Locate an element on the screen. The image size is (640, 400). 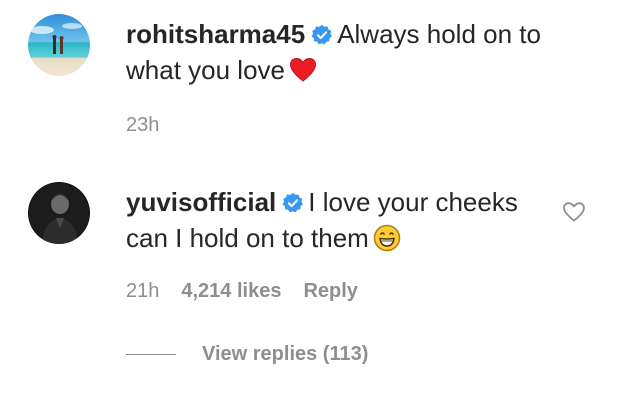
heart-like-icon is located at coordinates (574, 212).